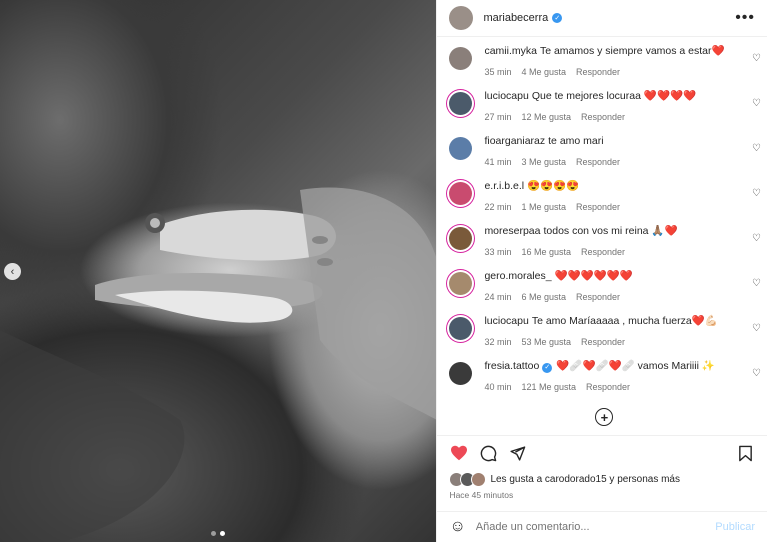 The width and height of the screenshot is (767, 542). I want to click on comment-username: e.r.i.b.e.l, so click(504, 186).